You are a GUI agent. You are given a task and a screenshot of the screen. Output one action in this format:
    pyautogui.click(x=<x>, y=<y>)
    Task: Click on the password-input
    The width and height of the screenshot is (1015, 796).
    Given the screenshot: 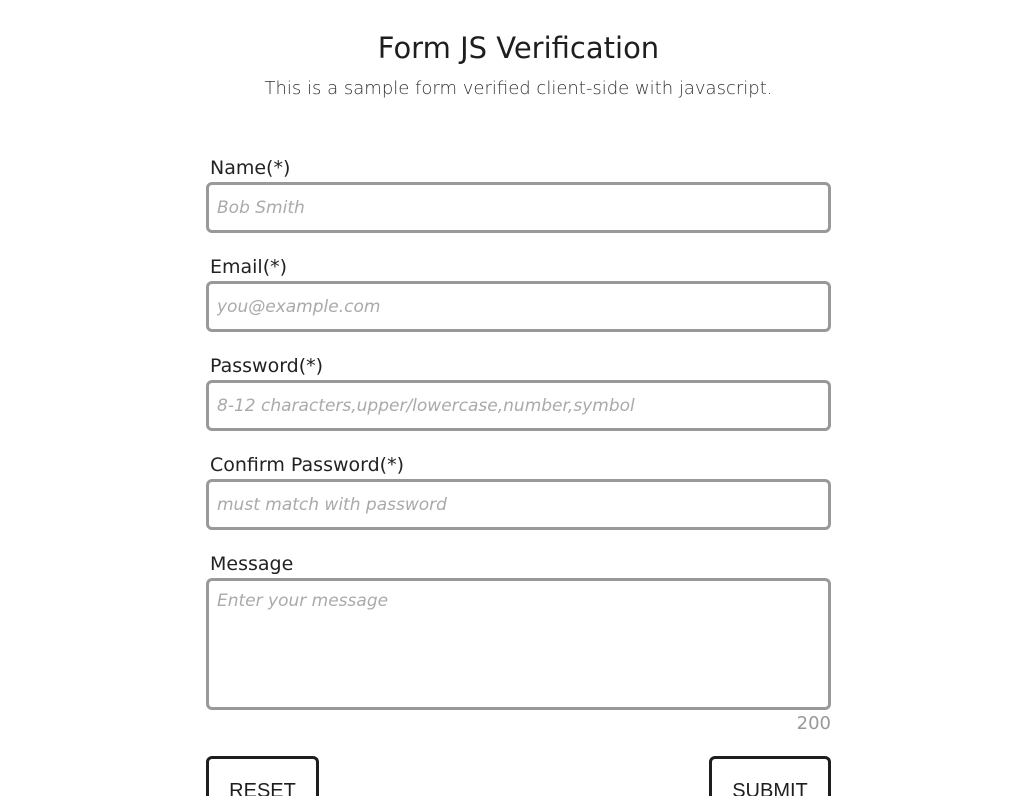 What is the action you would take?
    pyautogui.click(x=518, y=405)
    